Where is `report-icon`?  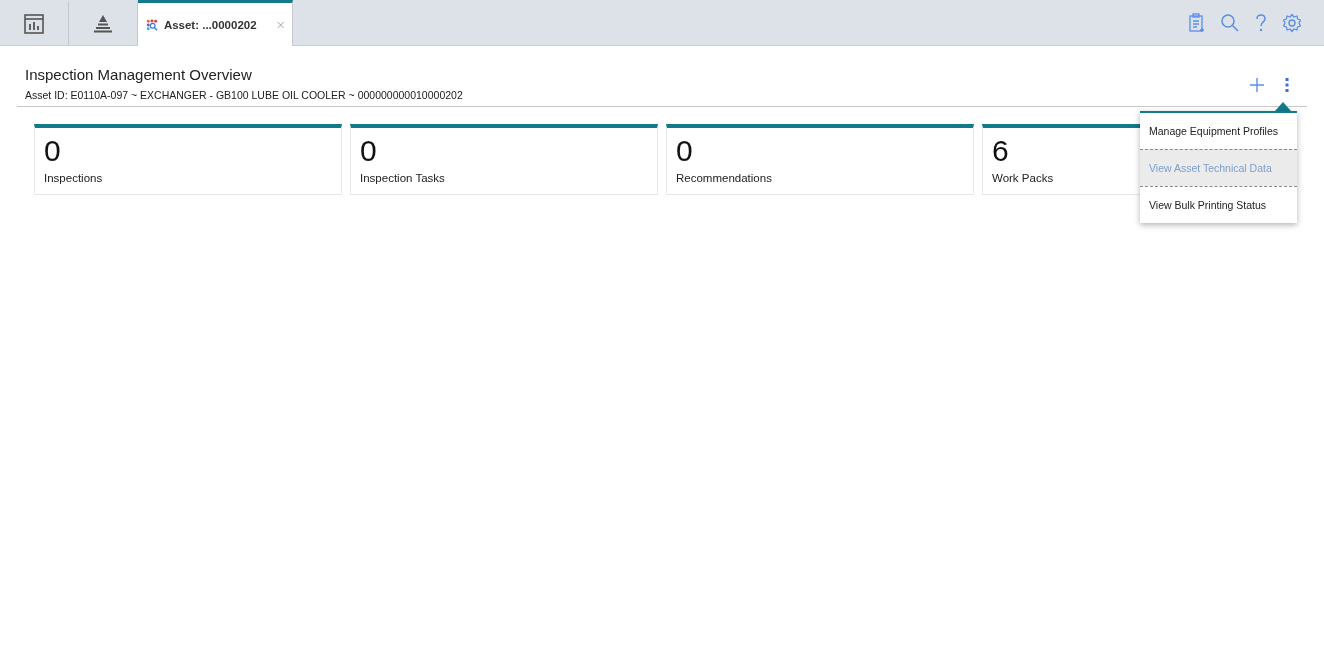
report-icon is located at coordinates (34, 24).